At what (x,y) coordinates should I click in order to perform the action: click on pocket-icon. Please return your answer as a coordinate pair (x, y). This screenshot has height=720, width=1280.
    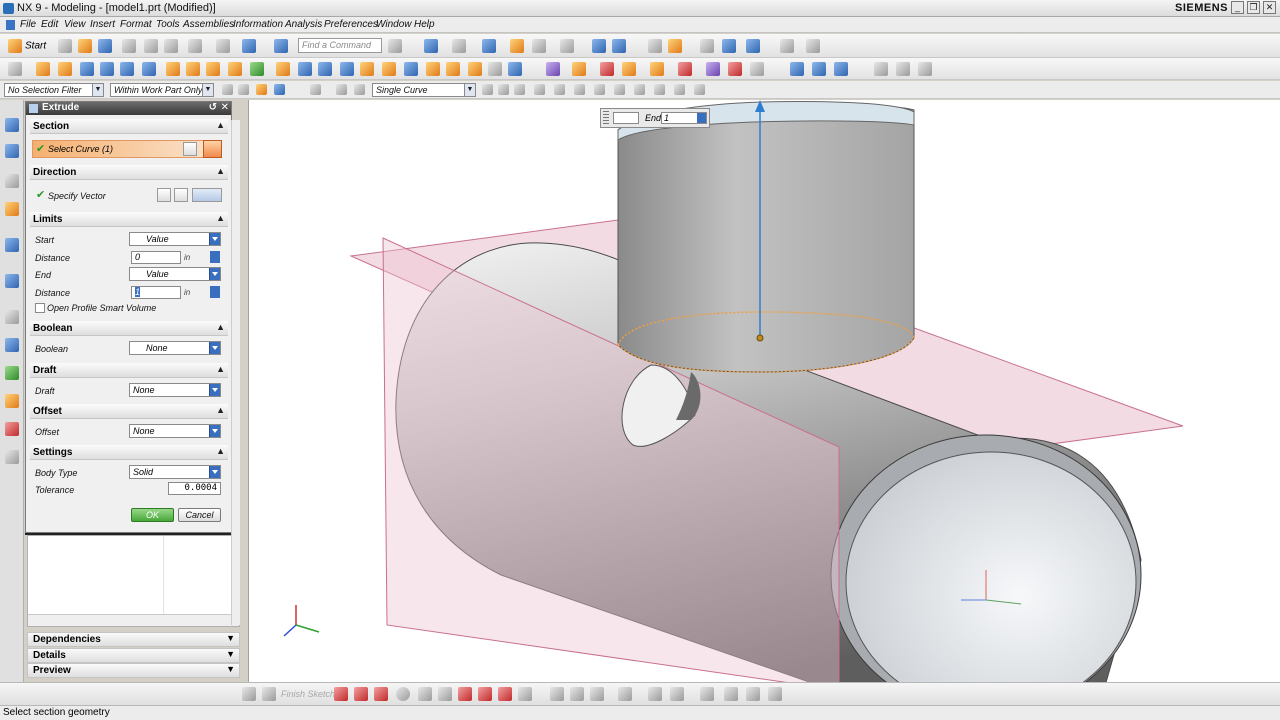
    Looking at the image, I should click on (213, 69).